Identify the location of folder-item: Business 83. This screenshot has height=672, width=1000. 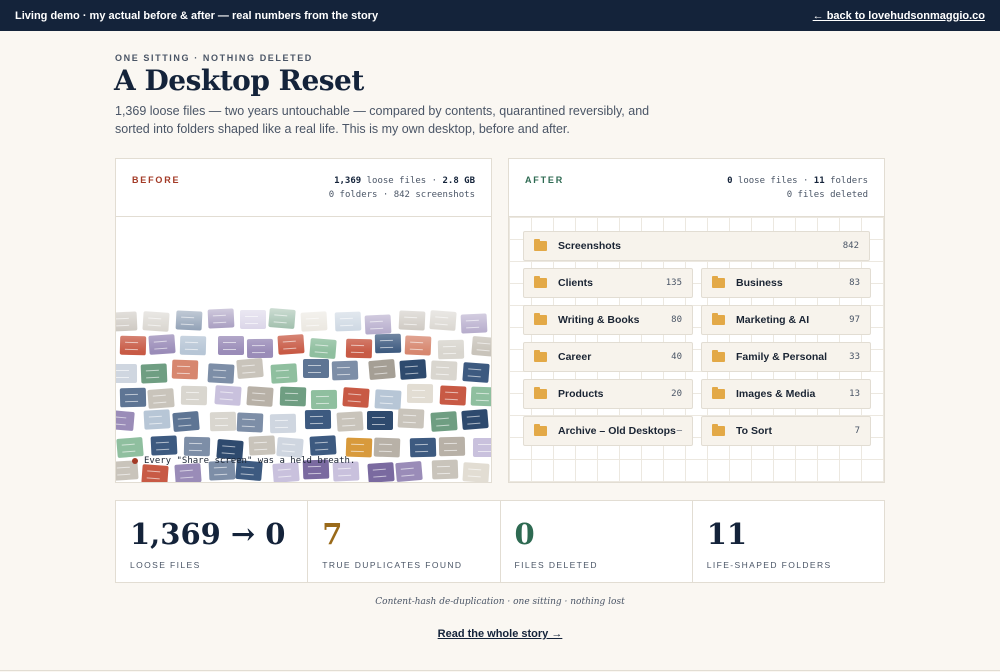
(786, 283).